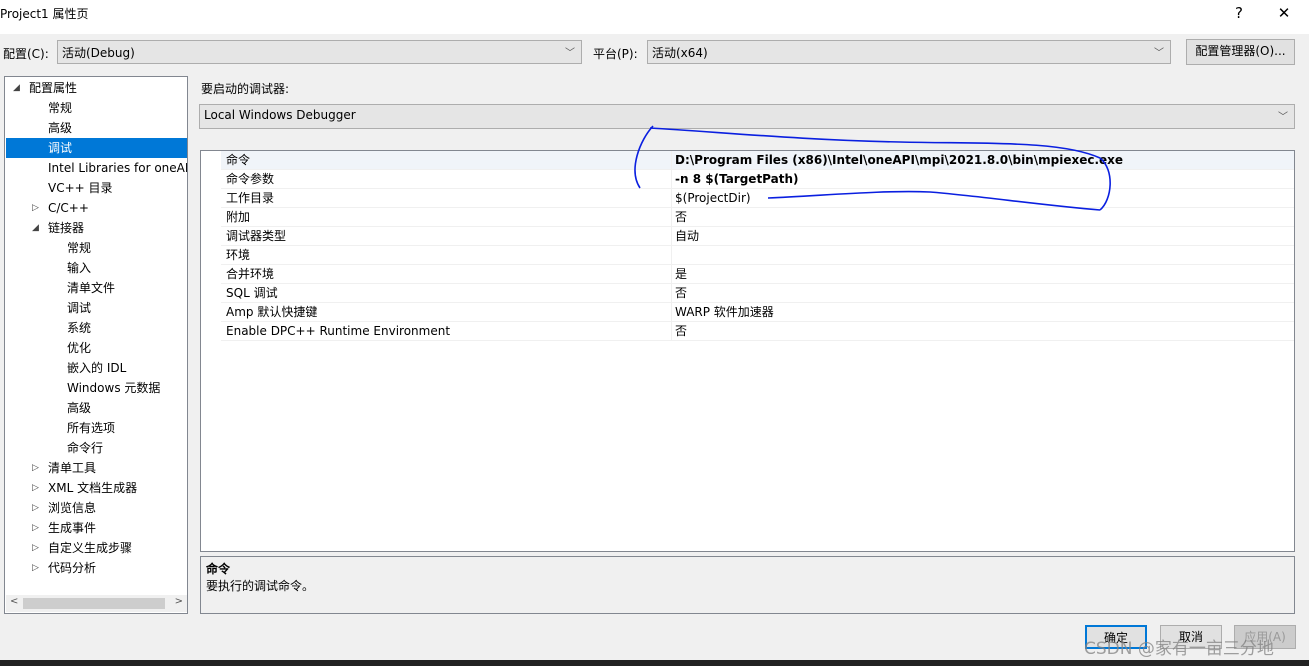 This screenshot has height=666, width=1309. I want to click on hand-drawn-annotation, so click(872, 168).